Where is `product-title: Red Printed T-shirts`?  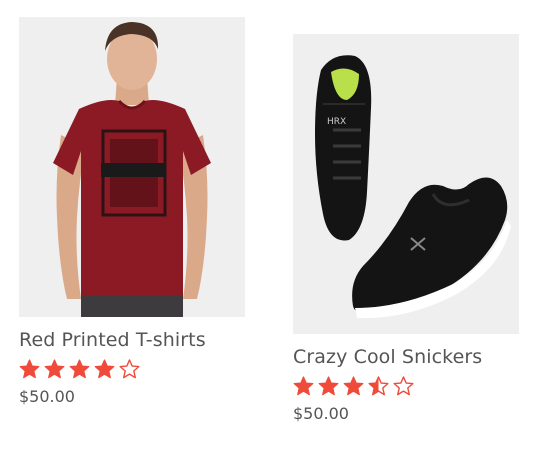
product-title: Red Printed T-shirts is located at coordinates (132, 340).